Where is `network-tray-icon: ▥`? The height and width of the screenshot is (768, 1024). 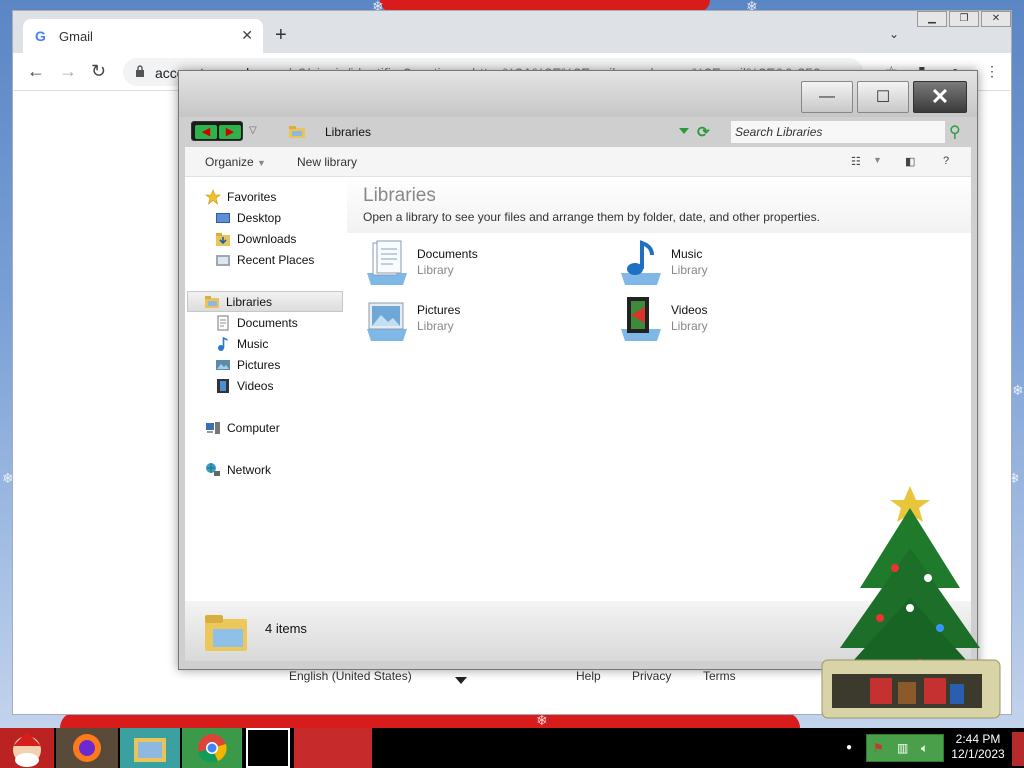
network-tray-icon: ▥ is located at coordinates (902, 748).